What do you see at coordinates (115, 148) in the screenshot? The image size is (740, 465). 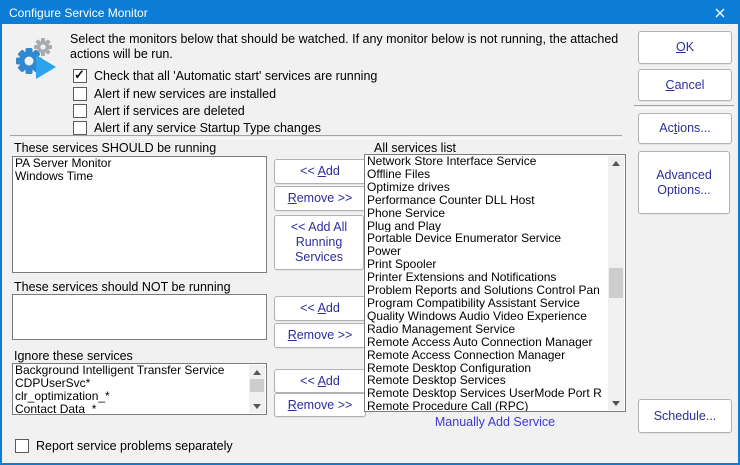 I see `should-run-label: These services SHOULD be running` at bounding box center [115, 148].